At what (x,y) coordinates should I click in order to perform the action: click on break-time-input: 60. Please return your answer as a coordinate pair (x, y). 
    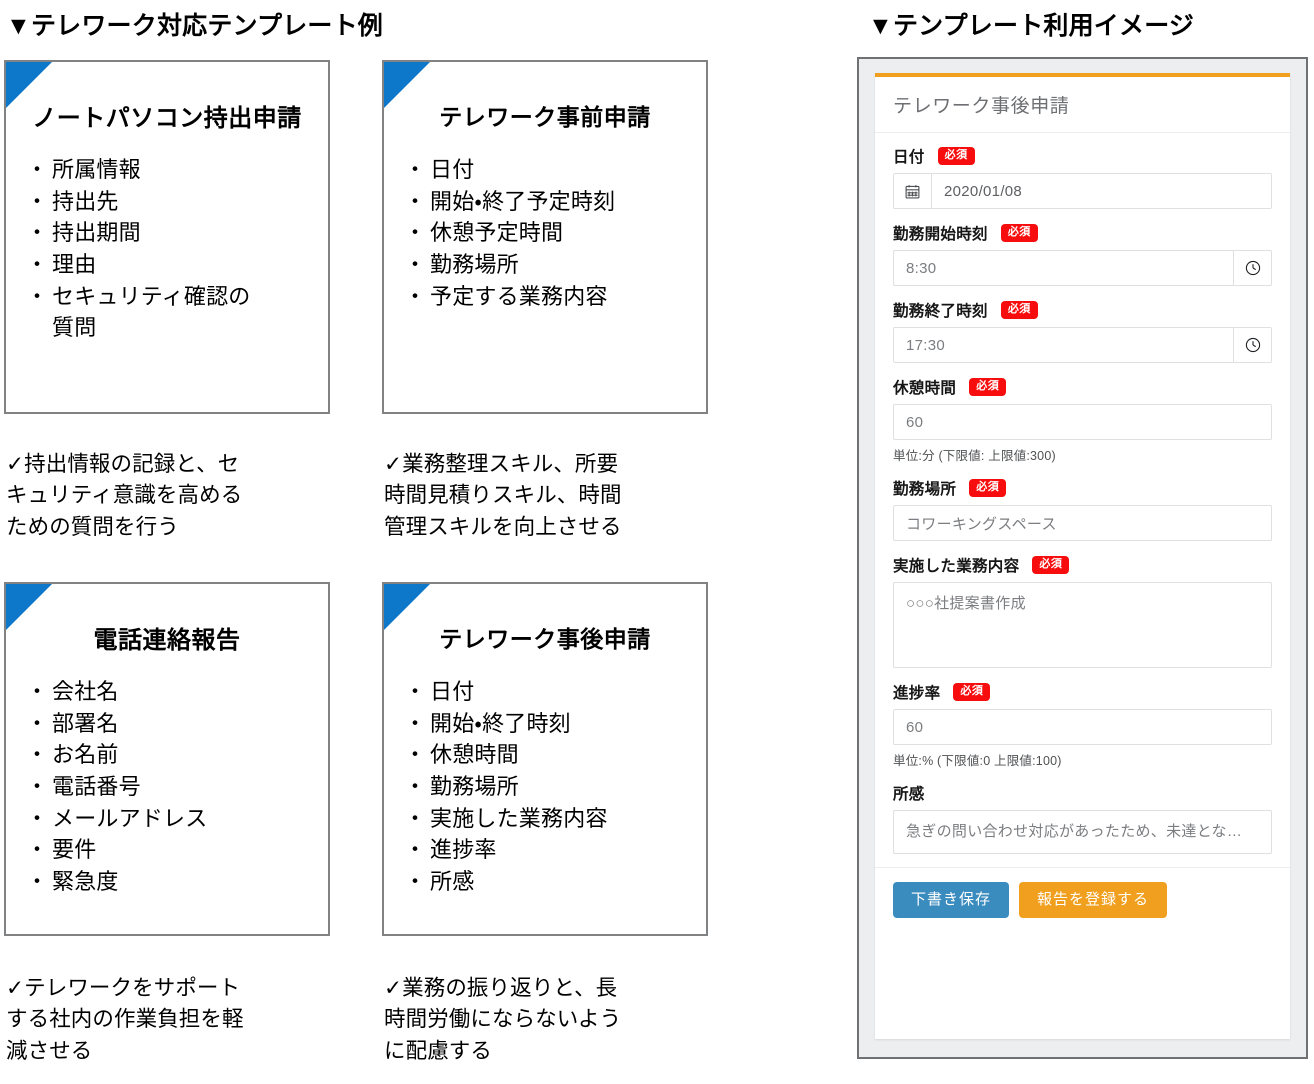
    Looking at the image, I should click on (1082, 422).